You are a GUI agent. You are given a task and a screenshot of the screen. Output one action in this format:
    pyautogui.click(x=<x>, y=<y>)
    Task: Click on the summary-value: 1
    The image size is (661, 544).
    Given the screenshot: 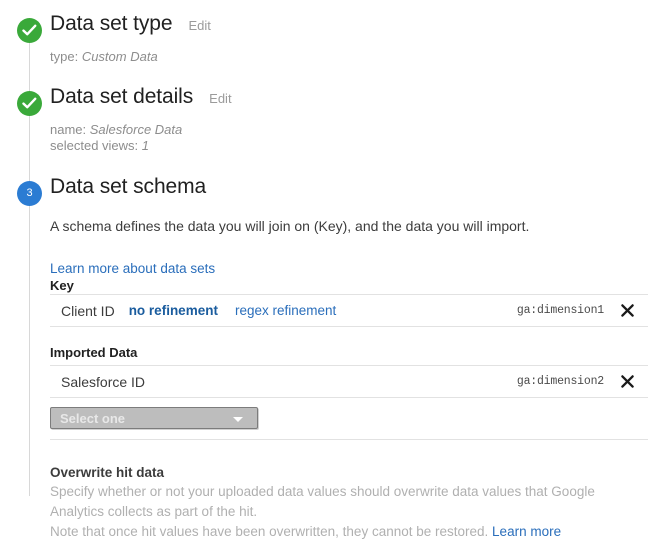 What is the action you would take?
    pyautogui.click(x=145, y=145)
    